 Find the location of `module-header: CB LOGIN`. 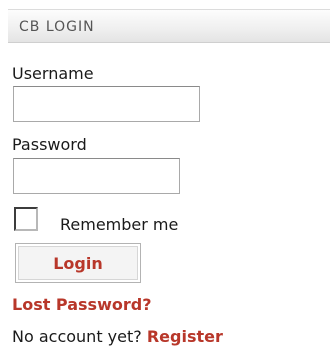

module-header: CB LOGIN is located at coordinates (169, 26).